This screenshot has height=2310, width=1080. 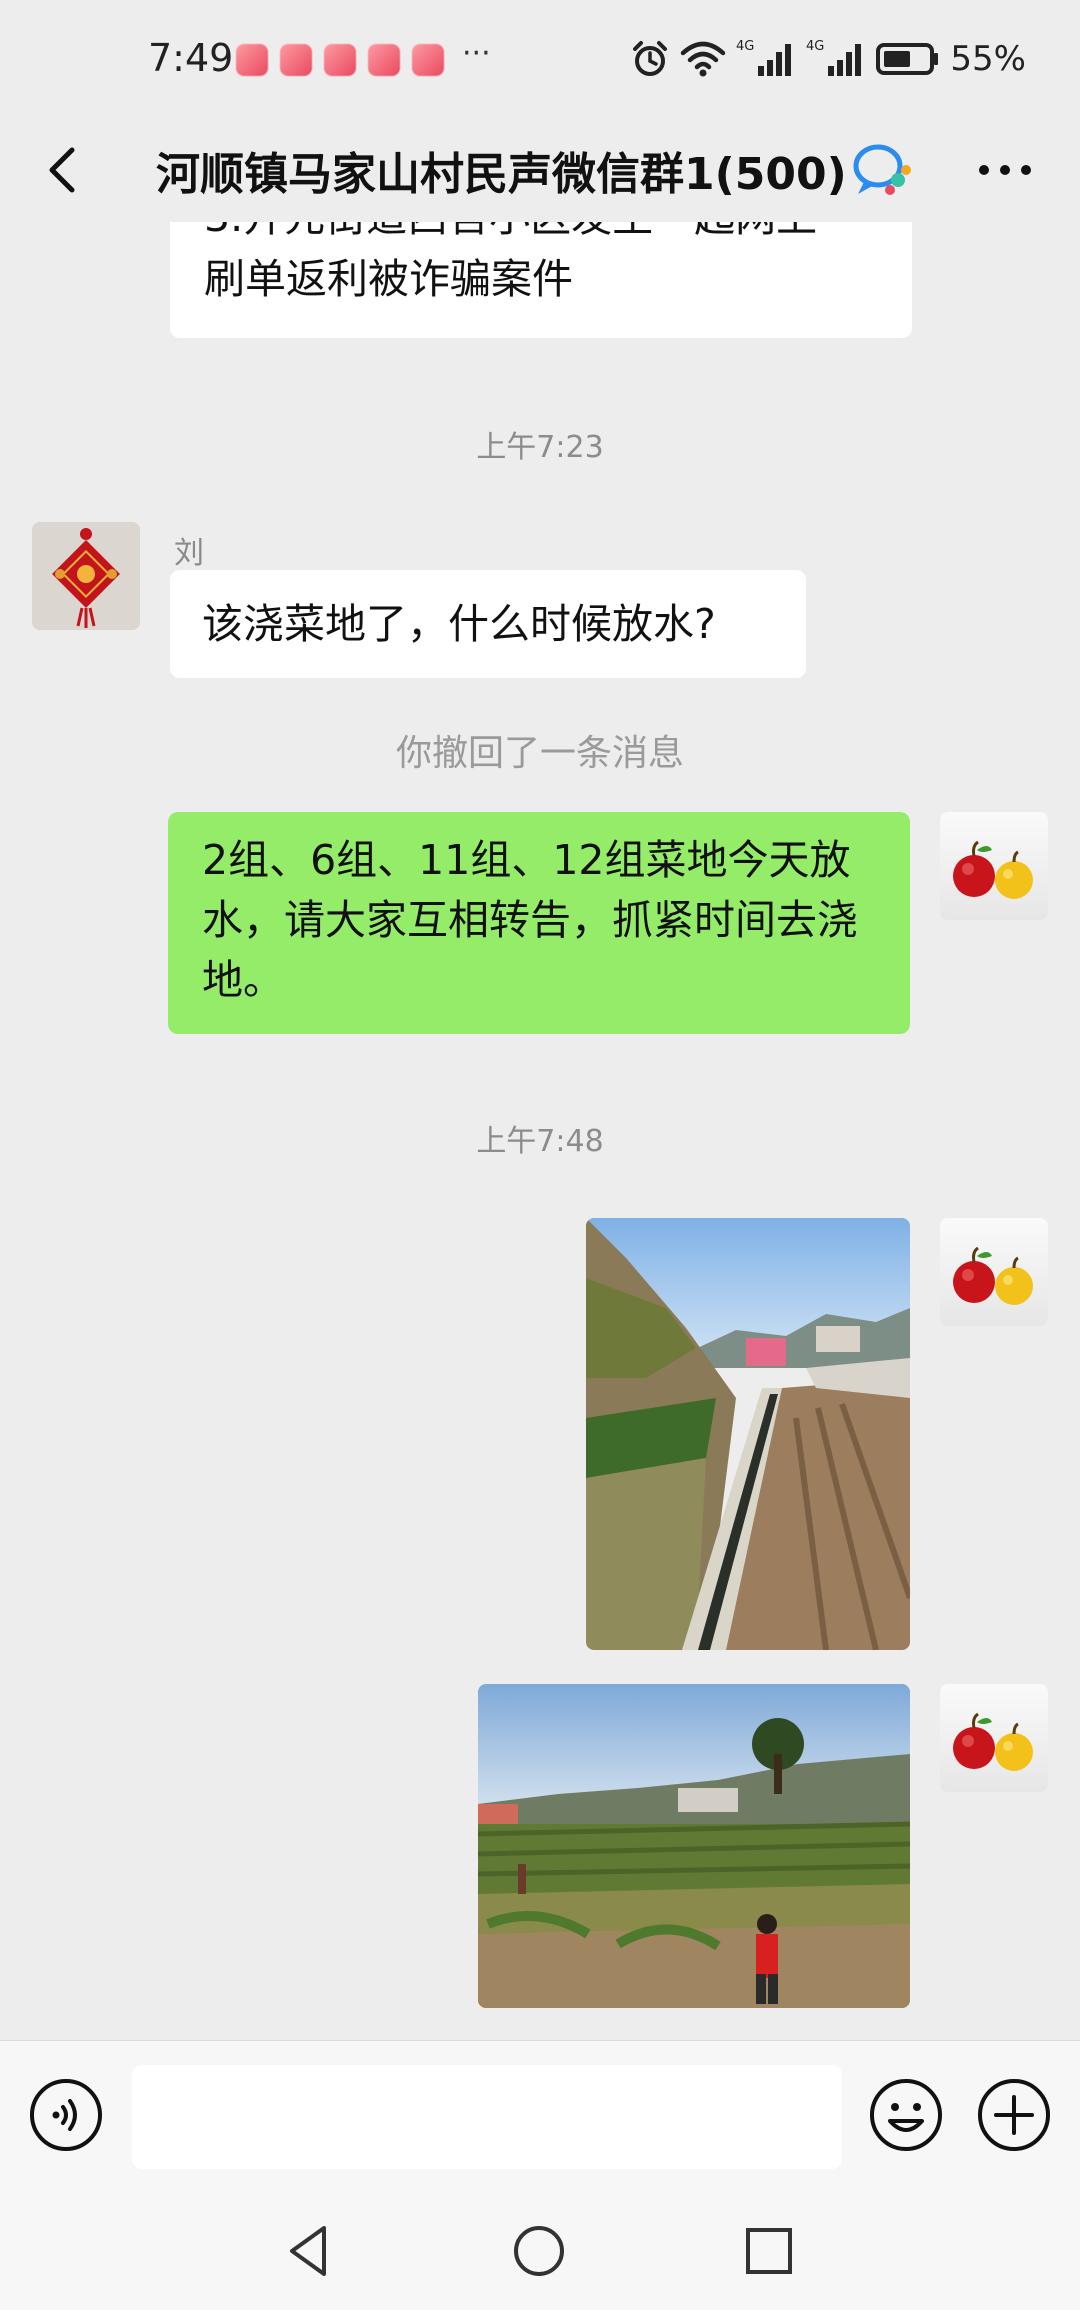 I want to click on status-right-group: 4G 4G 55%, so click(x=828, y=59).